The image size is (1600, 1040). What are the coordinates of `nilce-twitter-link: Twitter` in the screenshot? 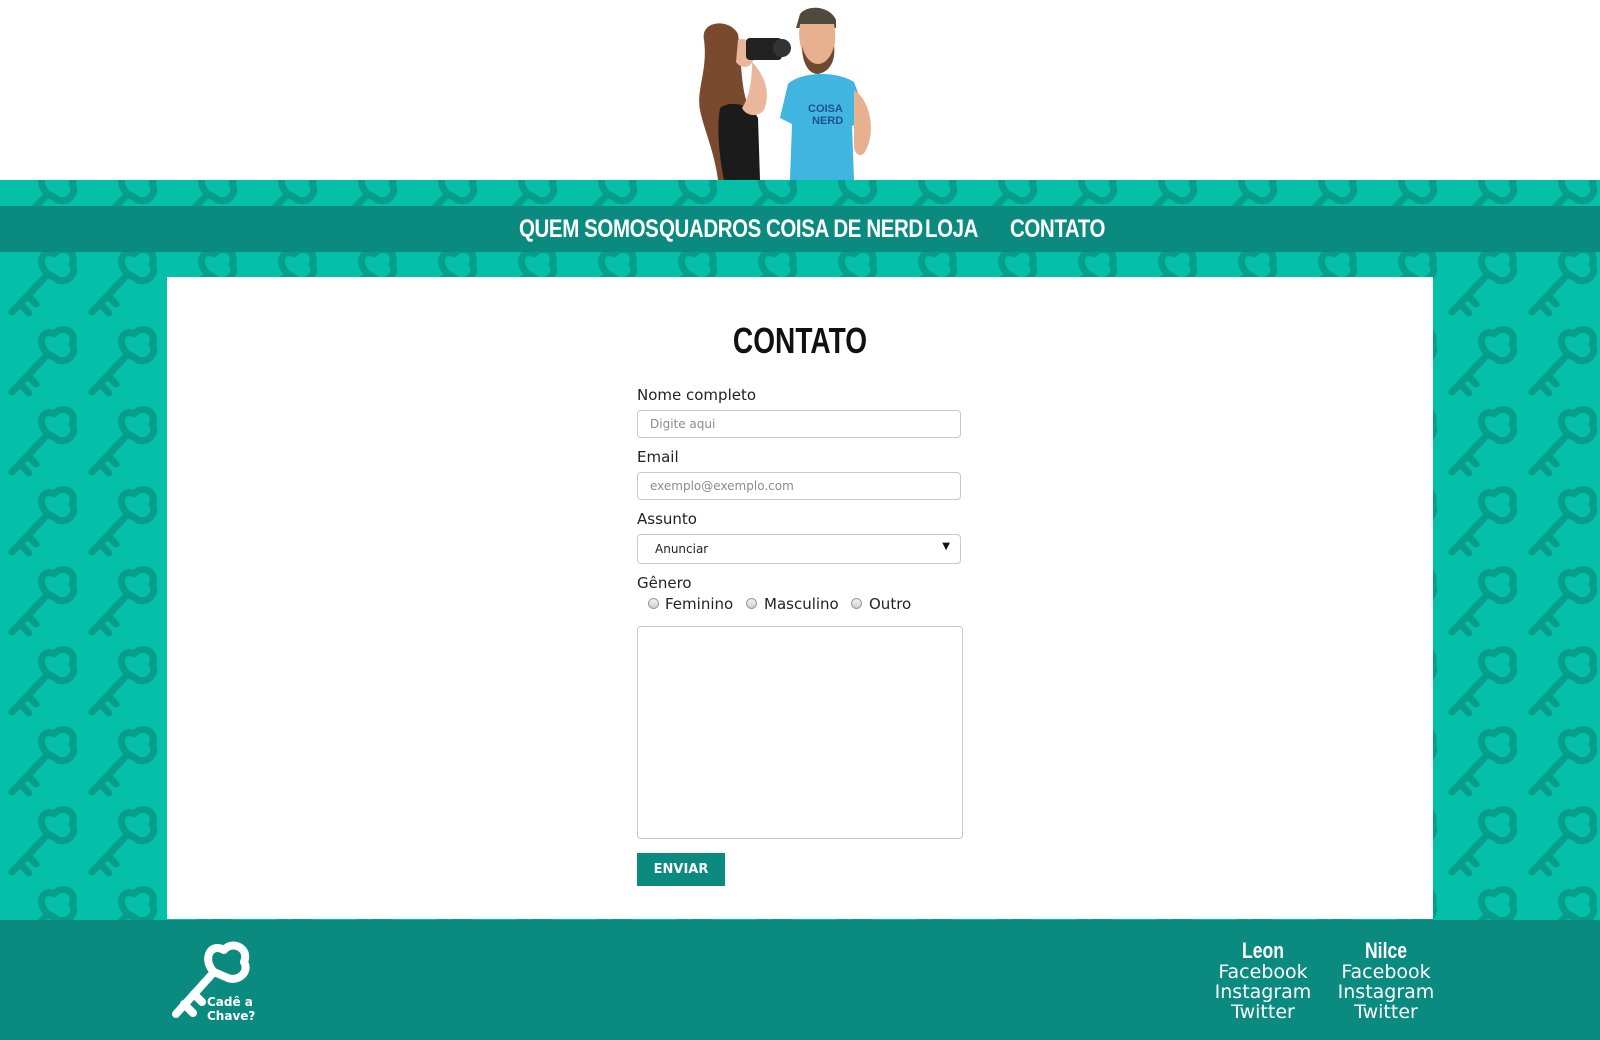 It's located at (1386, 1012).